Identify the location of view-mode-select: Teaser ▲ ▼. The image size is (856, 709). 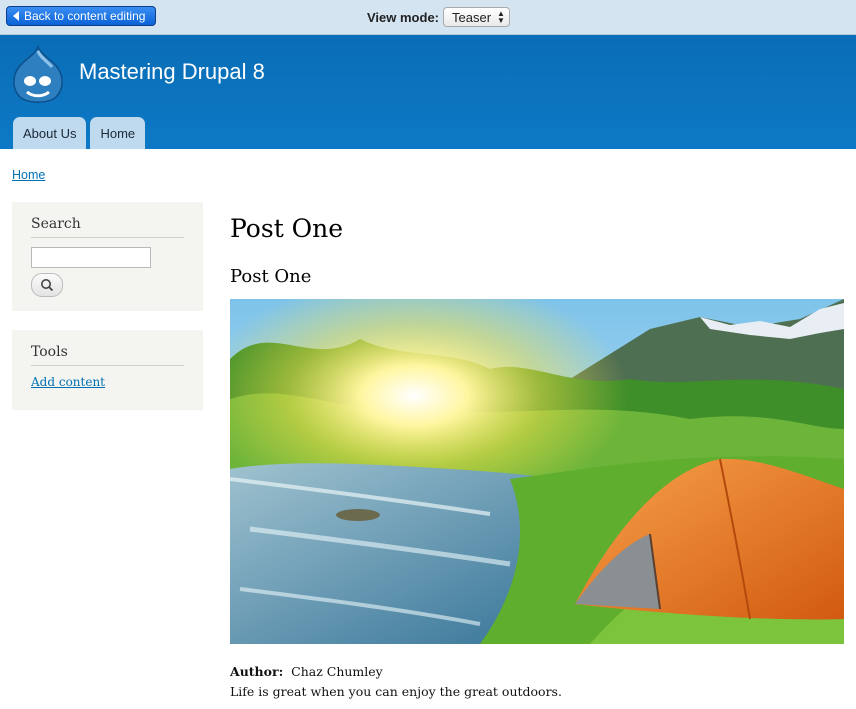
(476, 17).